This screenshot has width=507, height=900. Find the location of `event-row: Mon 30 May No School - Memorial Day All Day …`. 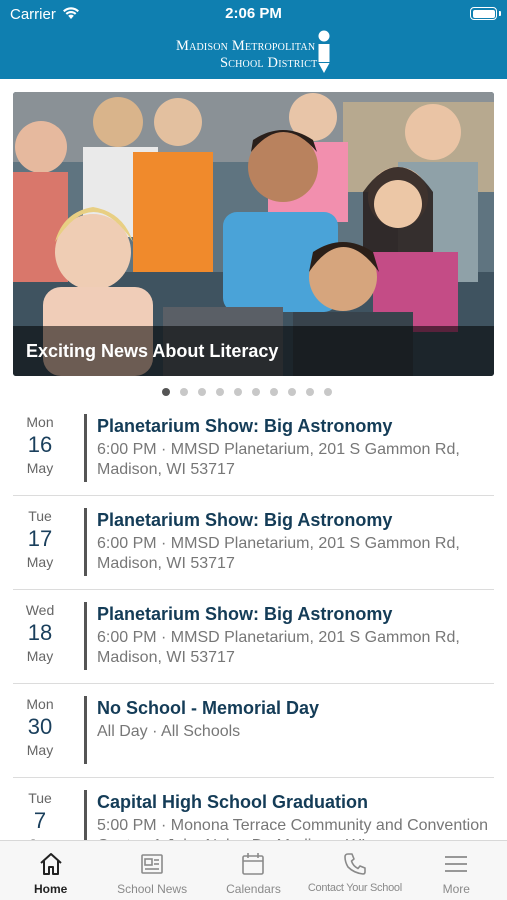

event-row: Mon 30 May No School - Memorial Day All Day … is located at coordinates (253, 731).